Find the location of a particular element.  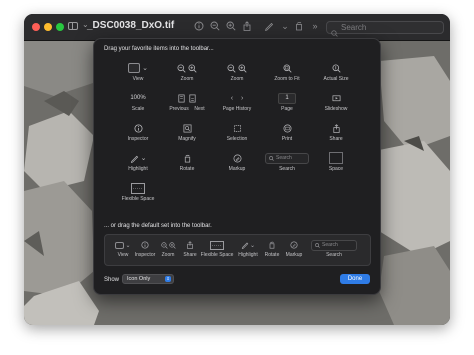

chevron-updown-icon: ⇕ is located at coordinates (168, 279).